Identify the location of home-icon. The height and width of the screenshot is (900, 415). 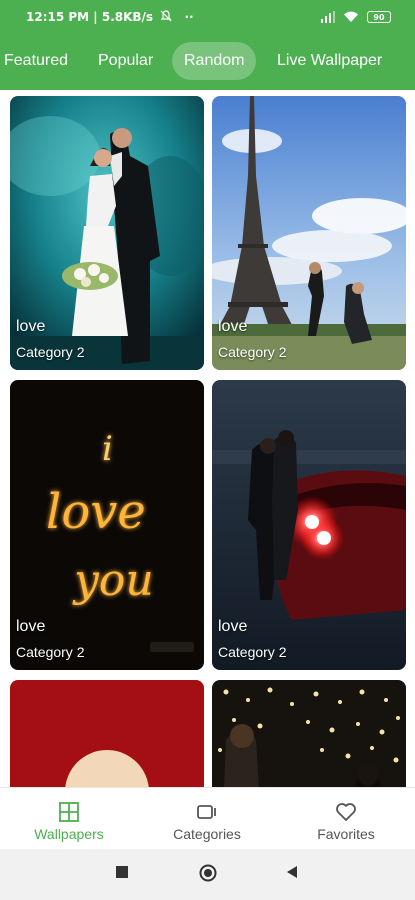
(208, 873).